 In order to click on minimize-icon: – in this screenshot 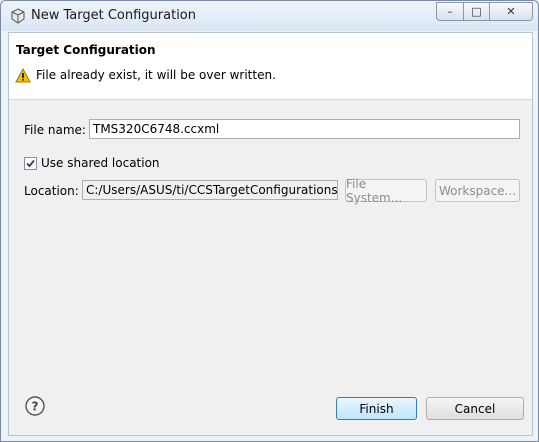, I will do `click(450, 11)`.